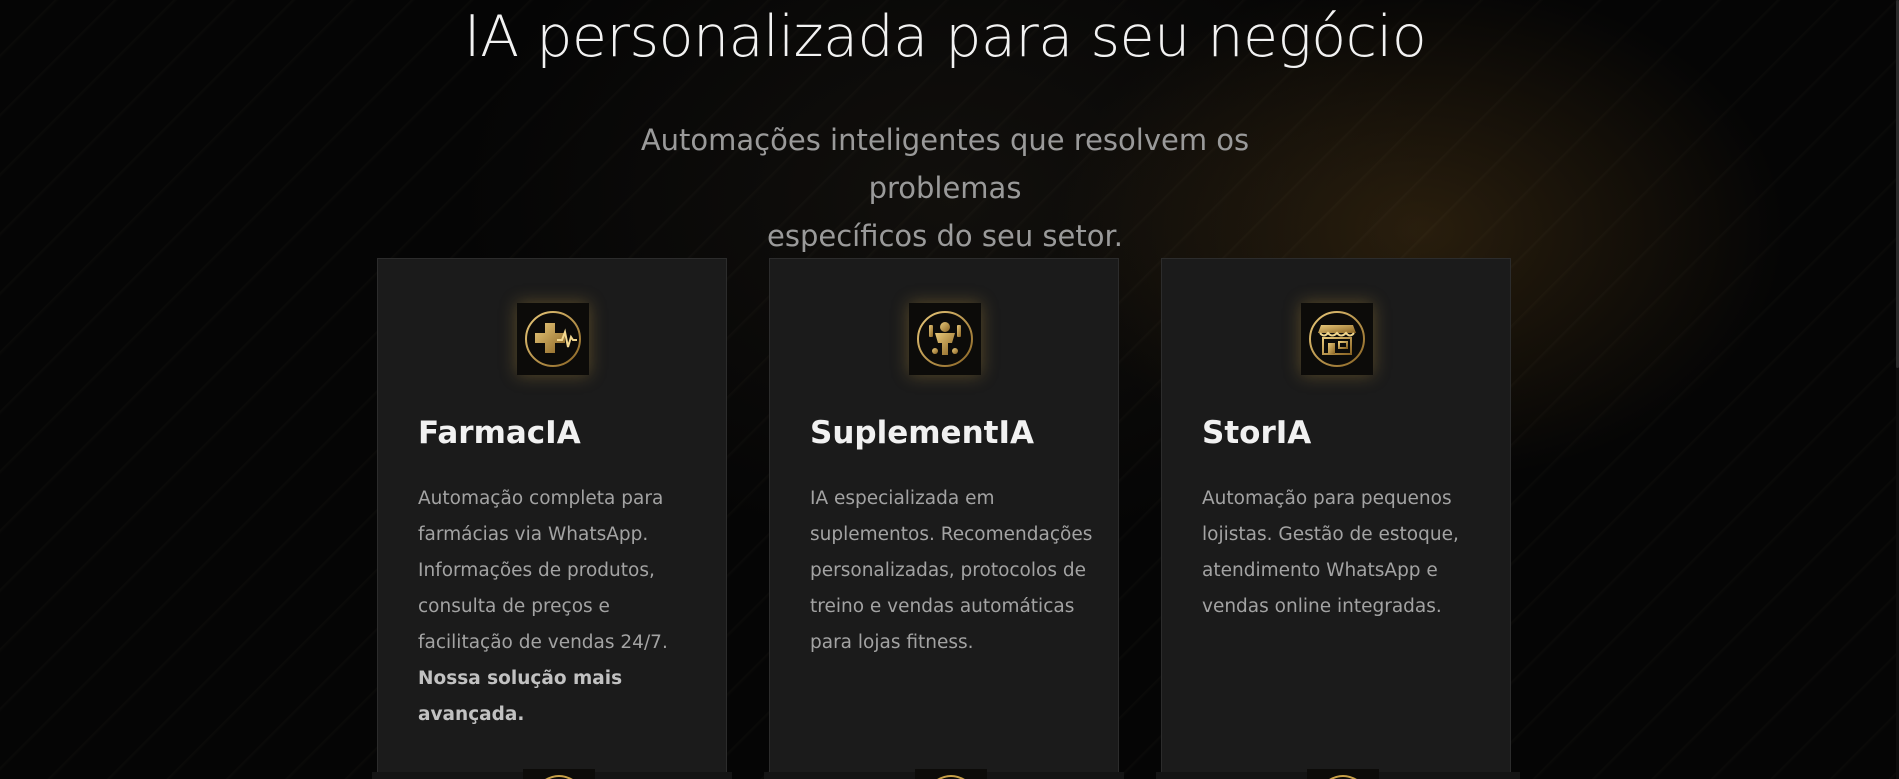 The width and height of the screenshot is (1899, 779). I want to click on pharmacy-cross-icon, so click(553, 339).